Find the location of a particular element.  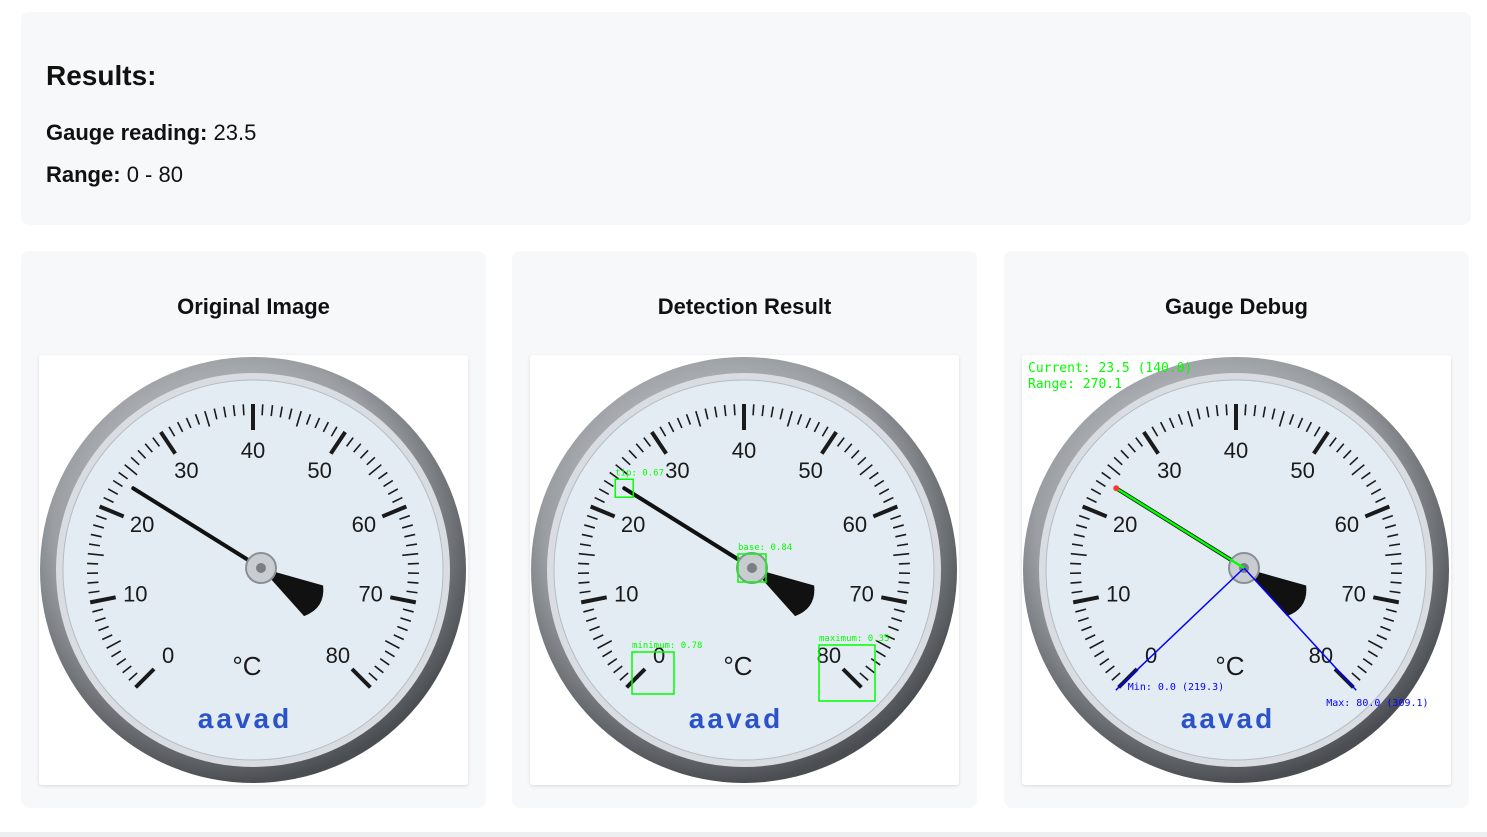

bottom-divider is located at coordinates (743, 834).